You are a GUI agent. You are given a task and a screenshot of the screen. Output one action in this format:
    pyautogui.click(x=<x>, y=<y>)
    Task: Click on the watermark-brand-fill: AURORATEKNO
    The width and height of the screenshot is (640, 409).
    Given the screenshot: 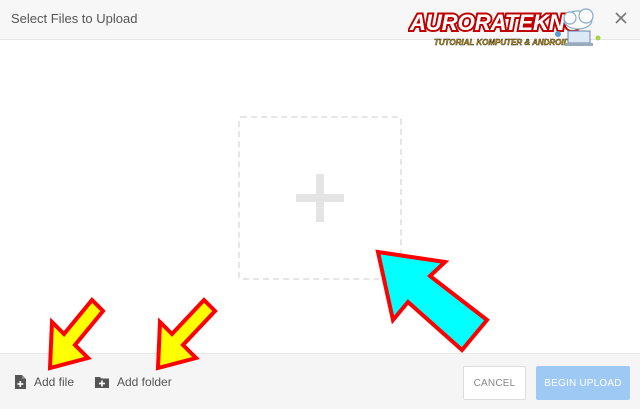 What is the action you would take?
    pyautogui.click(x=495, y=22)
    